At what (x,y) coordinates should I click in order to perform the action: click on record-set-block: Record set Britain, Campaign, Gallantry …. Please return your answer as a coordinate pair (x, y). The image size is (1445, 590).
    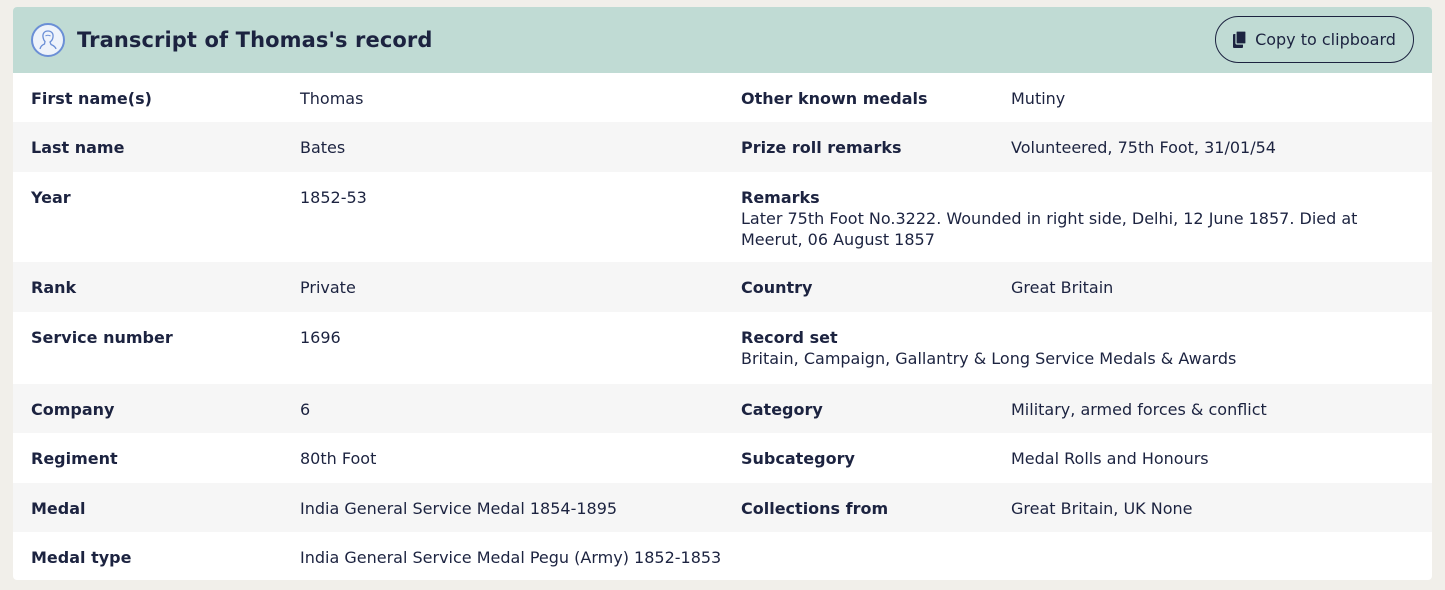
    Looking at the image, I should click on (1071, 348).